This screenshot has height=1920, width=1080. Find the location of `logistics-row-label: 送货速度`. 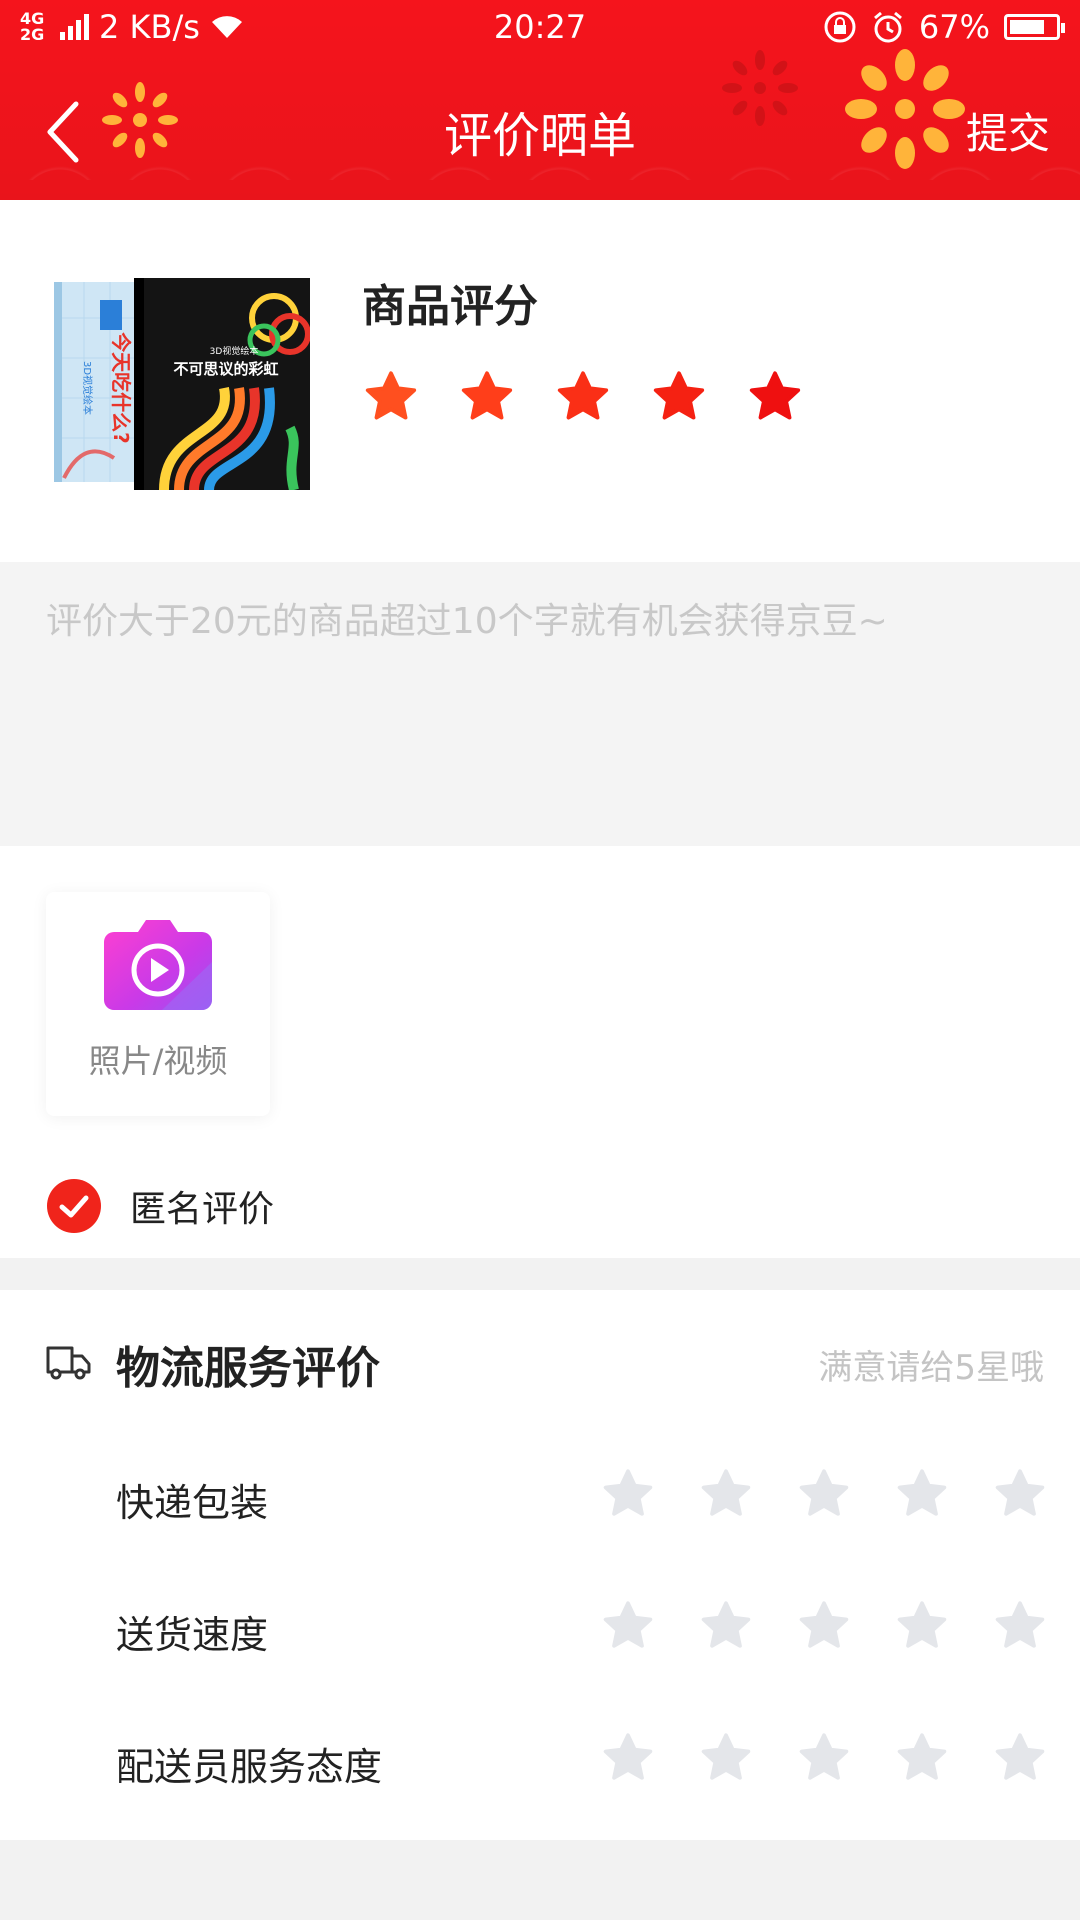

logistics-row-label: 送货速度 is located at coordinates (192, 1635).